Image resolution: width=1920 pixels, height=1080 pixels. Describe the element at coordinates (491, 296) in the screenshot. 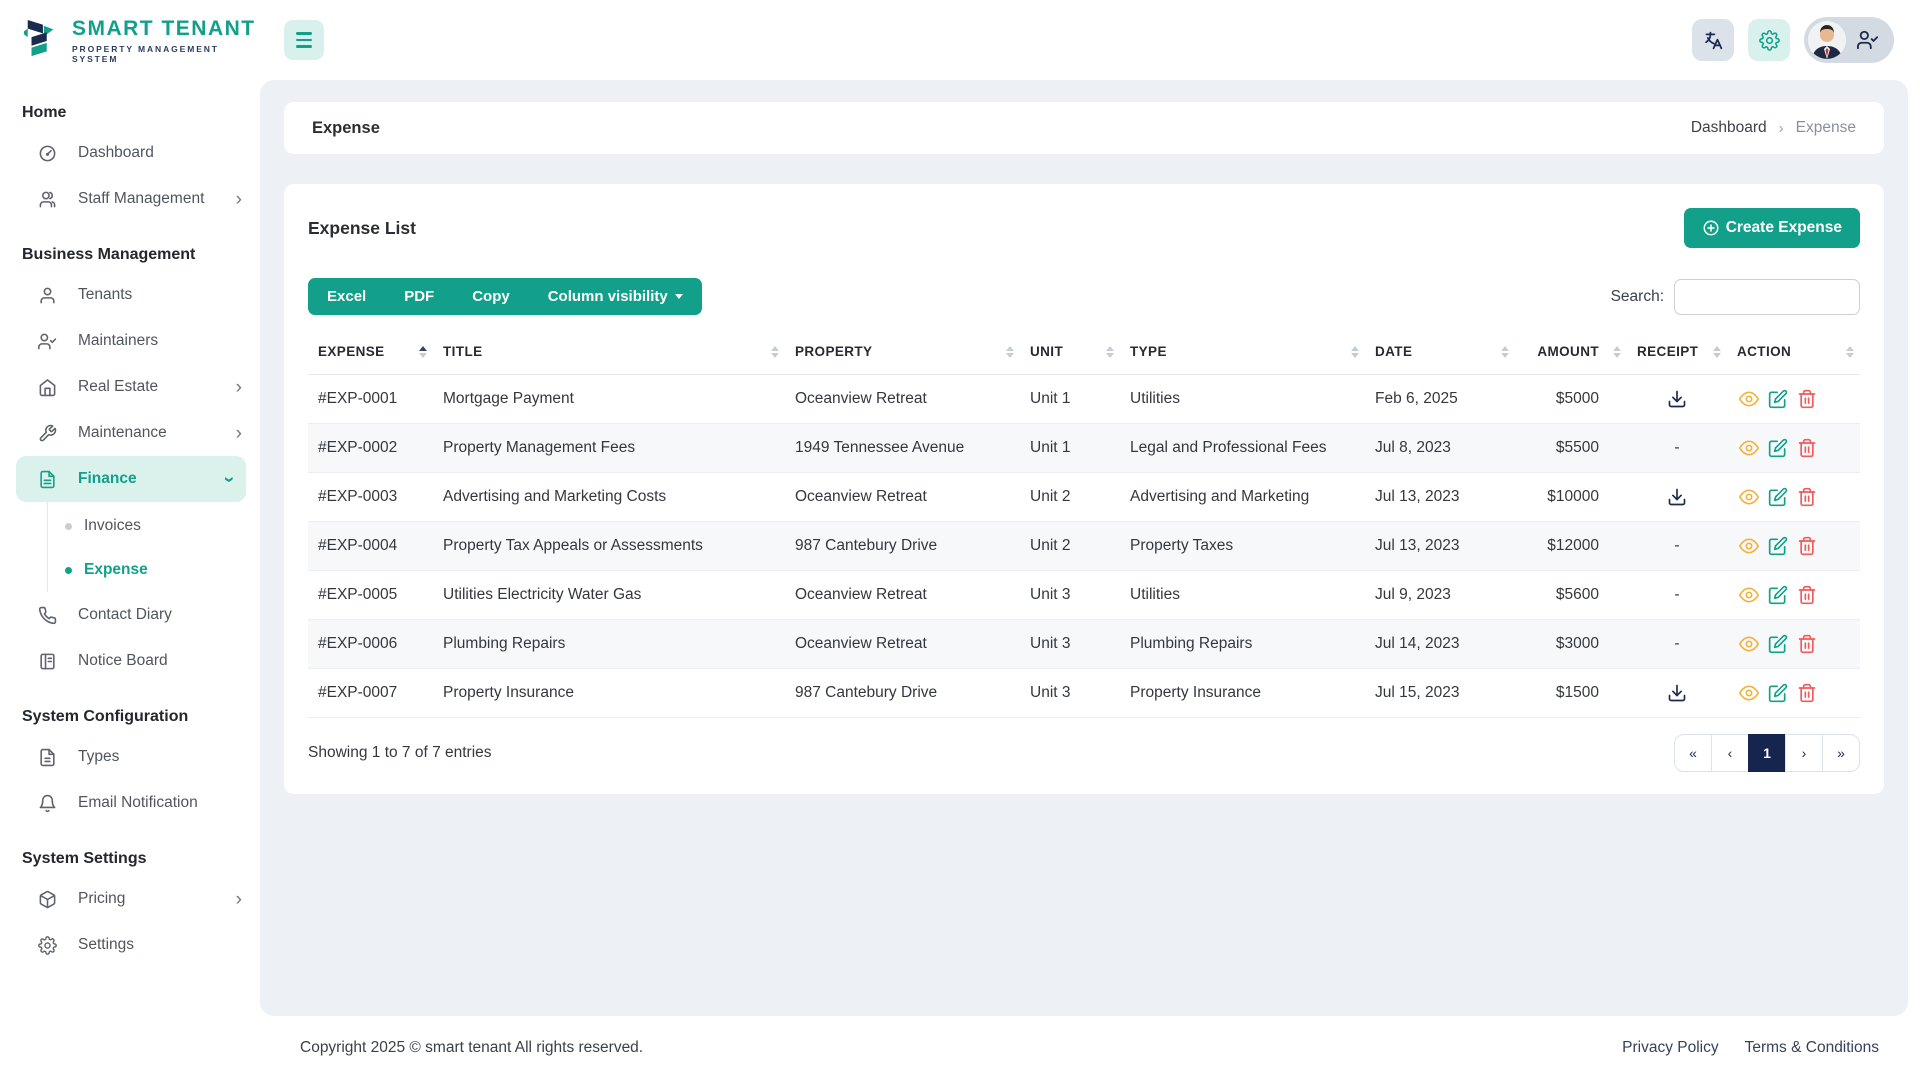

I see `copy-button: Copy` at that location.